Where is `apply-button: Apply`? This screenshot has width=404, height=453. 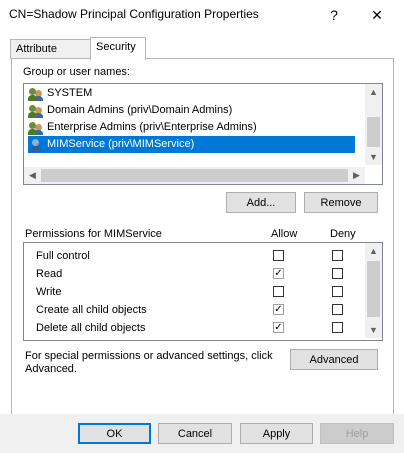 apply-button: Apply is located at coordinates (276, 433).